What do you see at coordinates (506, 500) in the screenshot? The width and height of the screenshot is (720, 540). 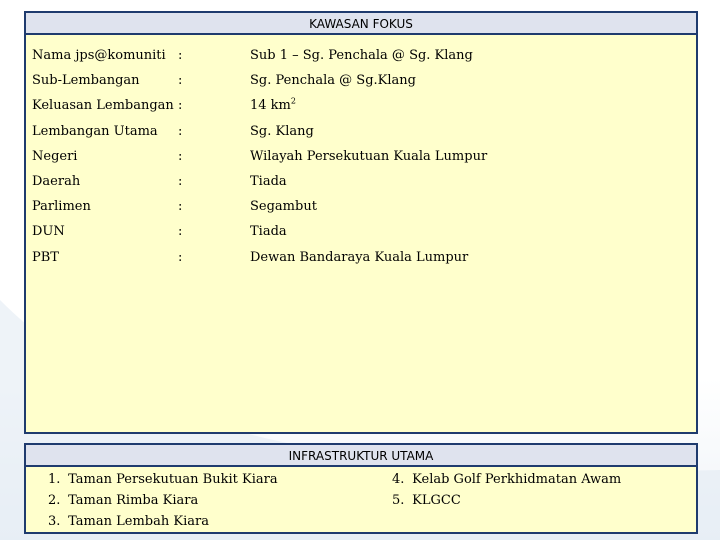 I see `list-item: 5. KLGCC` at bounding box center [506, 500].